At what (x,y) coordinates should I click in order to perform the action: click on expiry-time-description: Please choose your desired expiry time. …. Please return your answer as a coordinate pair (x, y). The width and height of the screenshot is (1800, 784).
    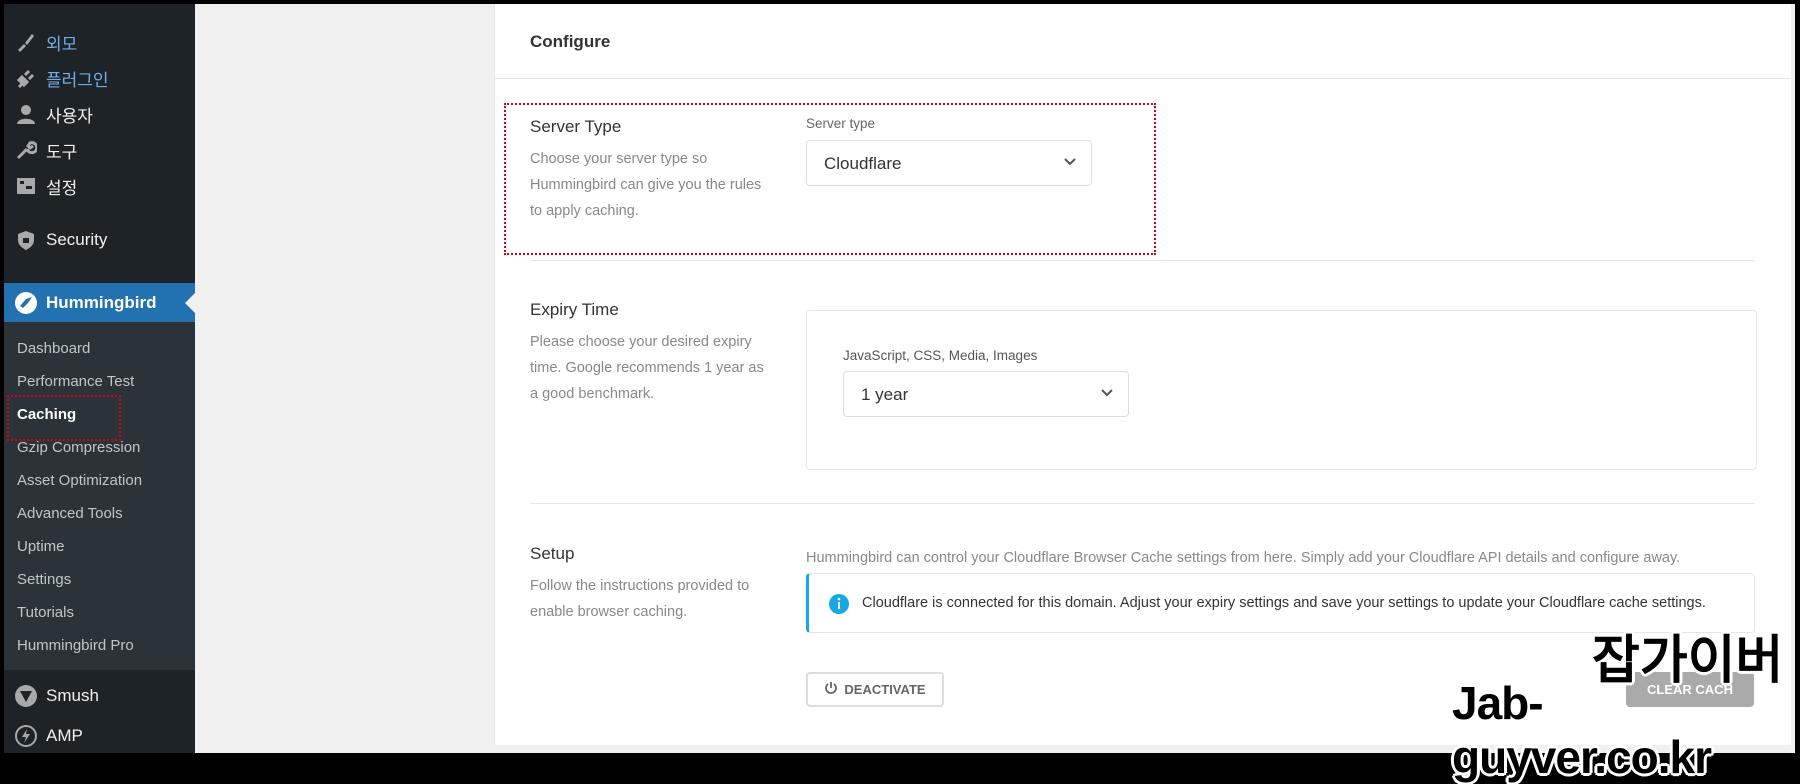
    Looking at the image, I should click on (647, 368).